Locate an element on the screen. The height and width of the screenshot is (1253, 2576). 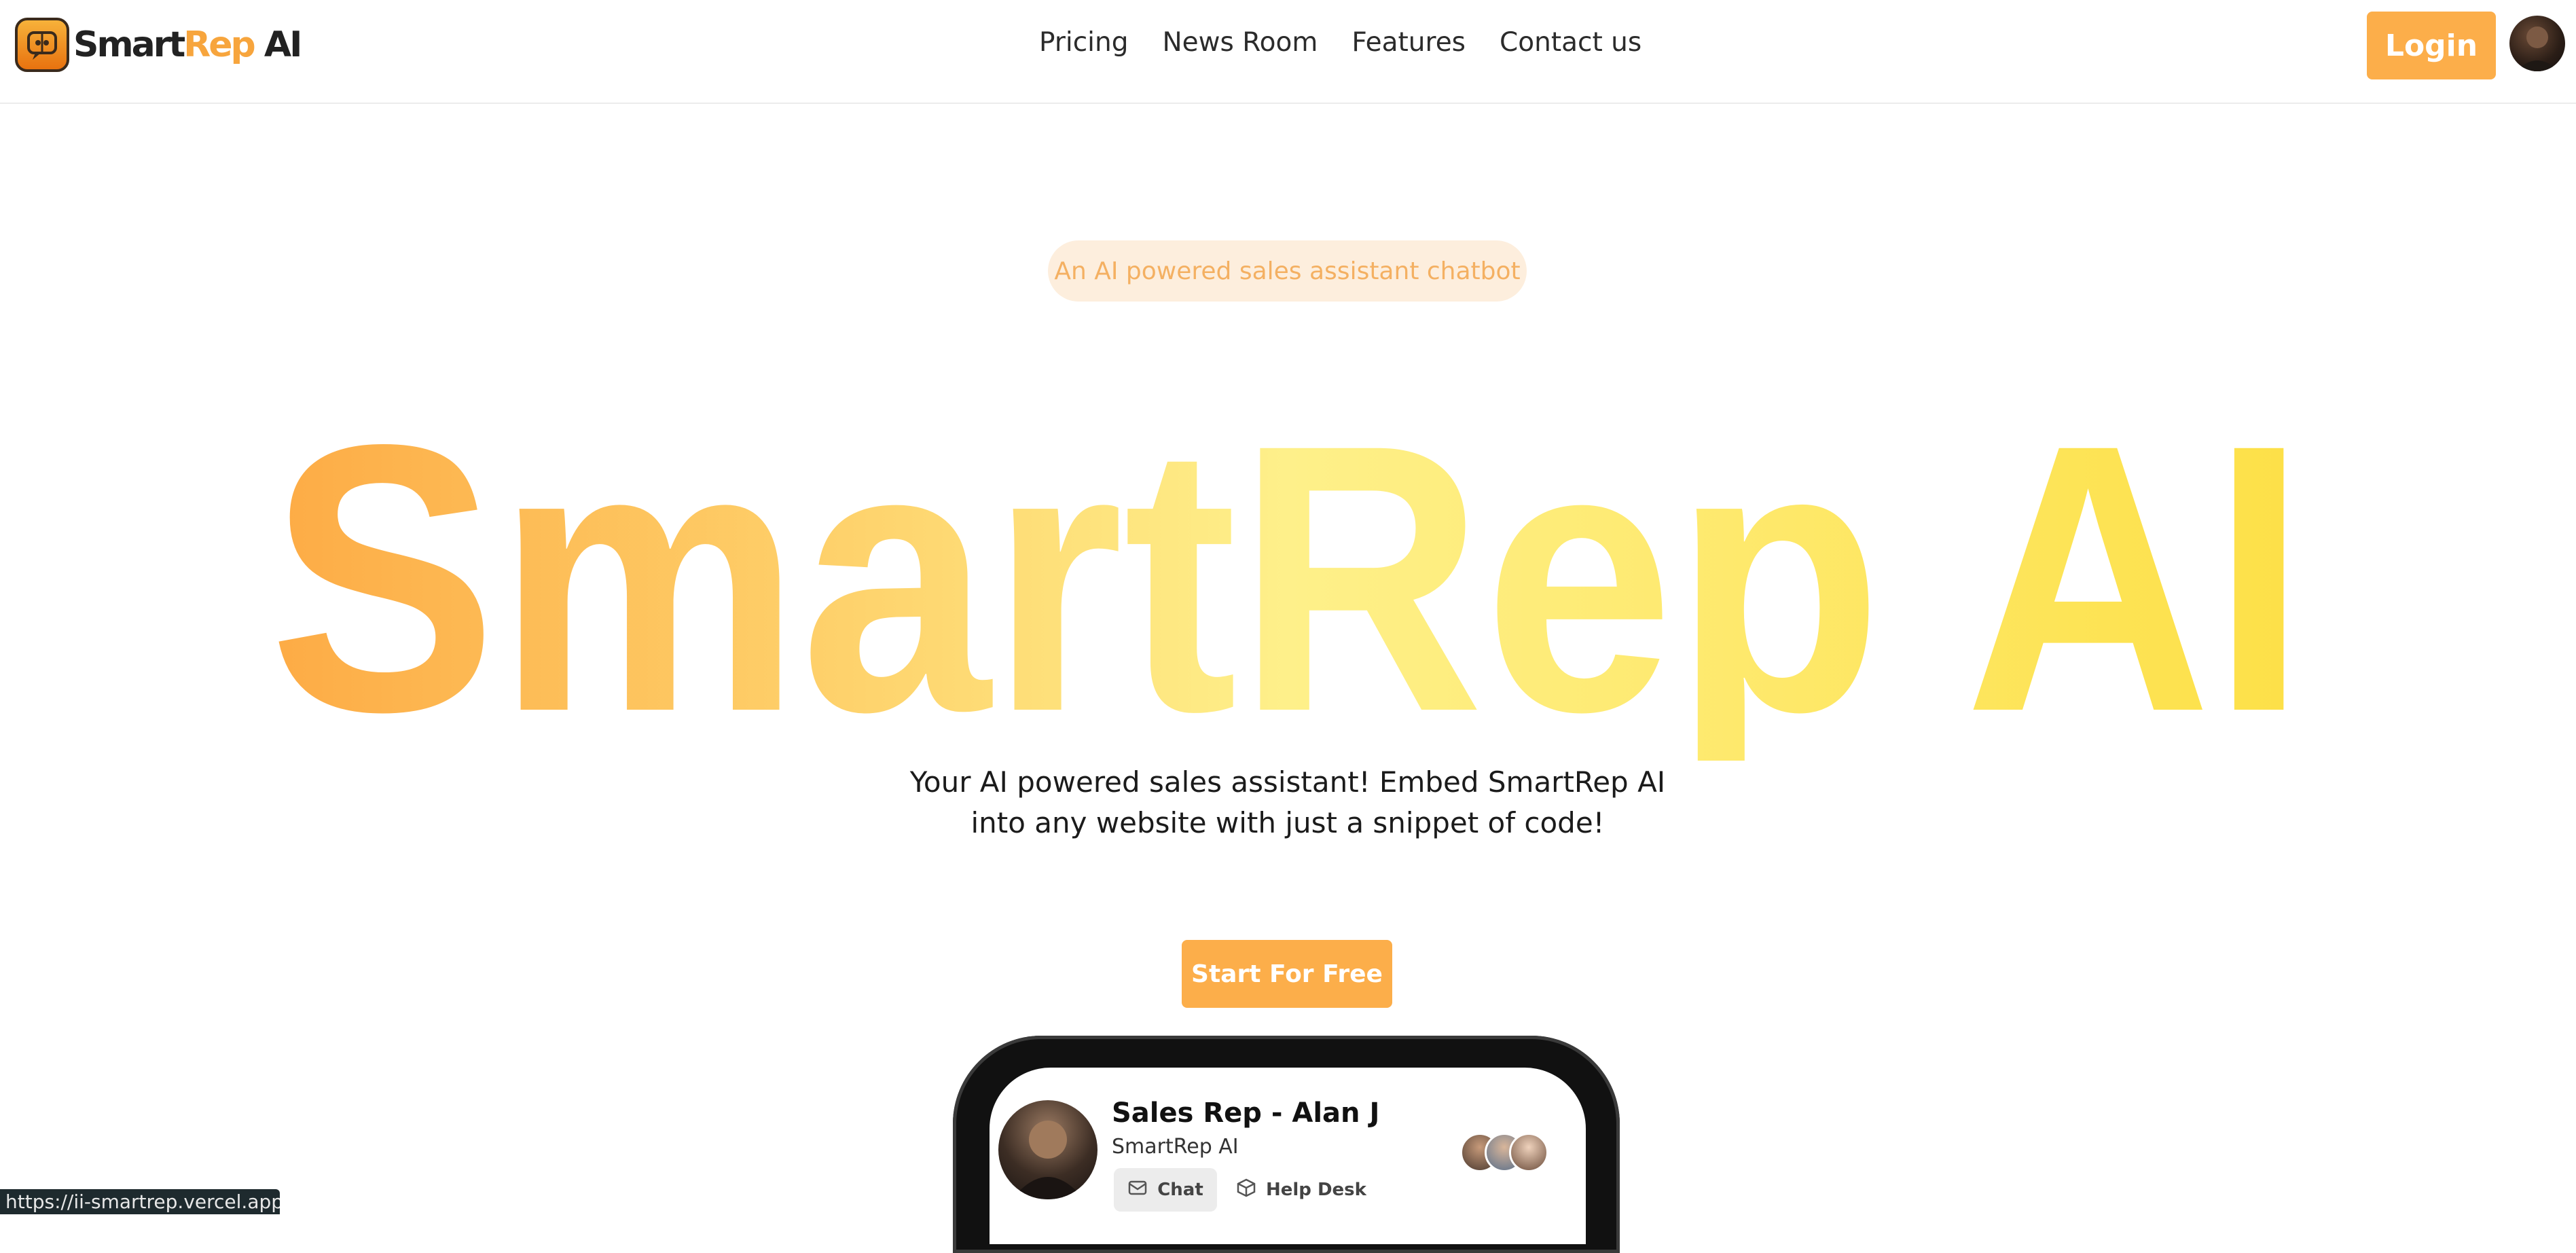
sales-rep-company: SmartRep AI is located at coordinates (1175, 1147).